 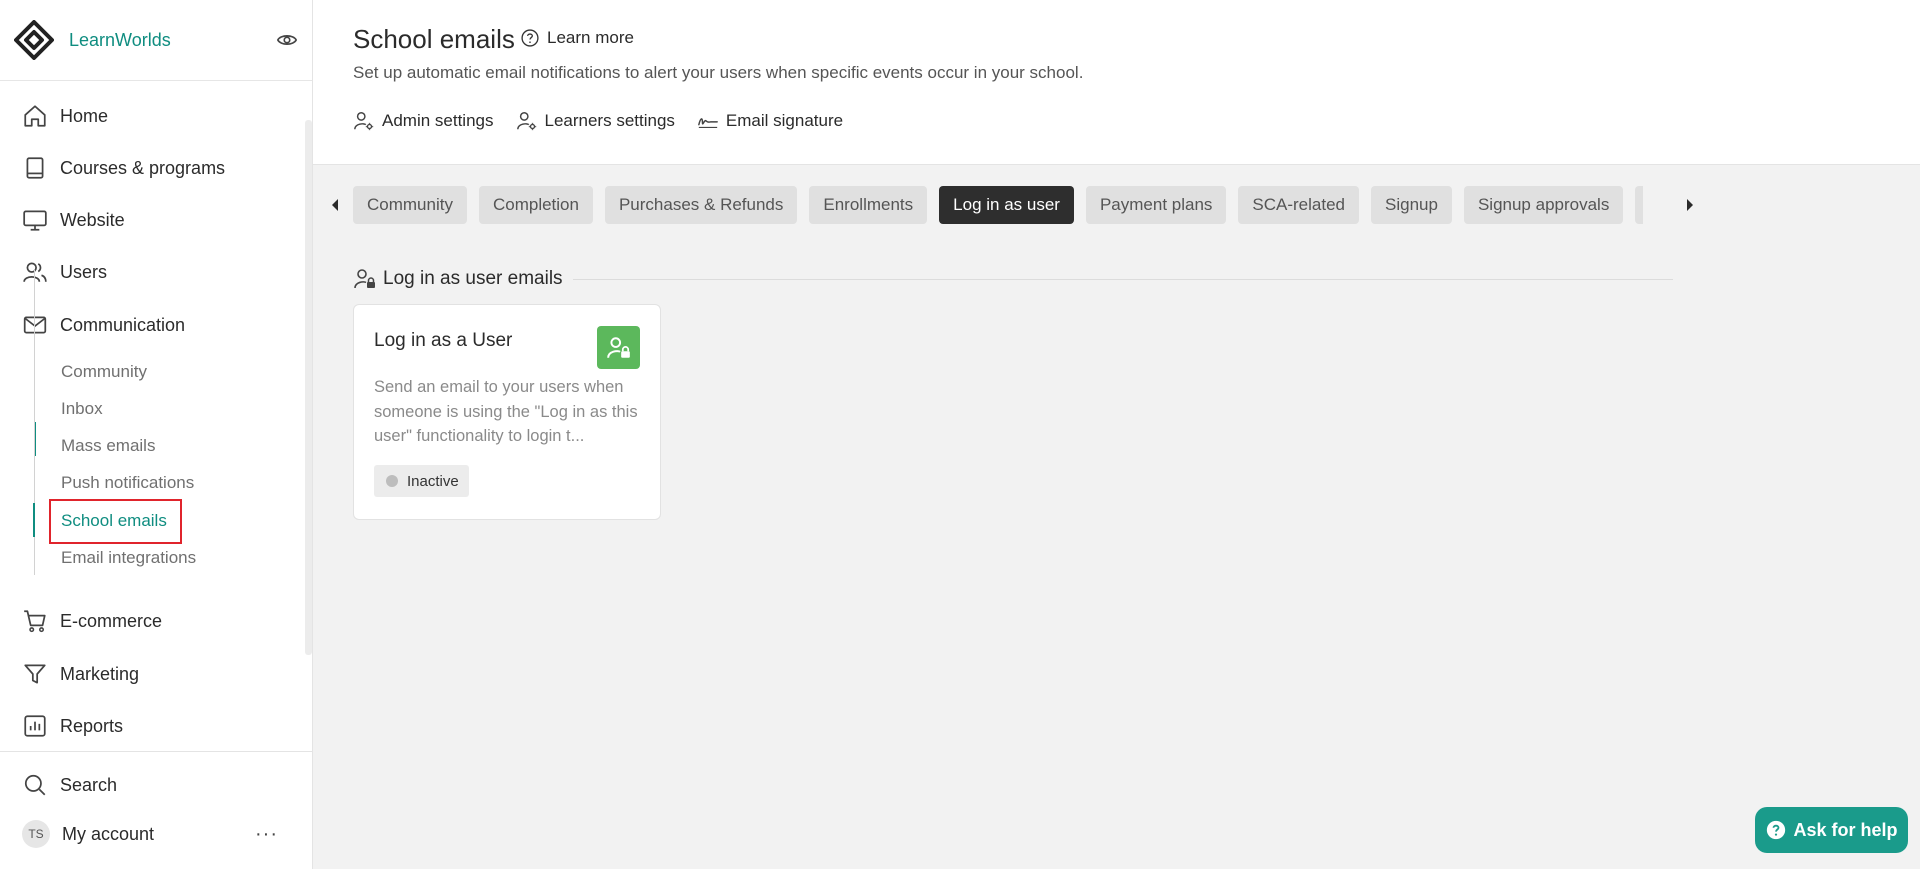 I want to click on tab-log-in-as-user: Log in as user, so click(x=1006, y=205).